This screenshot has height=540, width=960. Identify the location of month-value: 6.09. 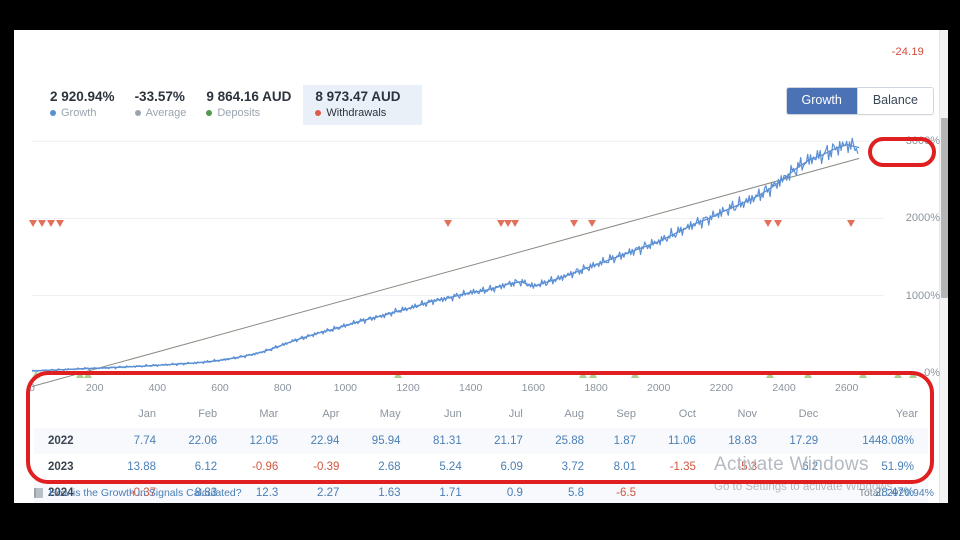
(511, 467).